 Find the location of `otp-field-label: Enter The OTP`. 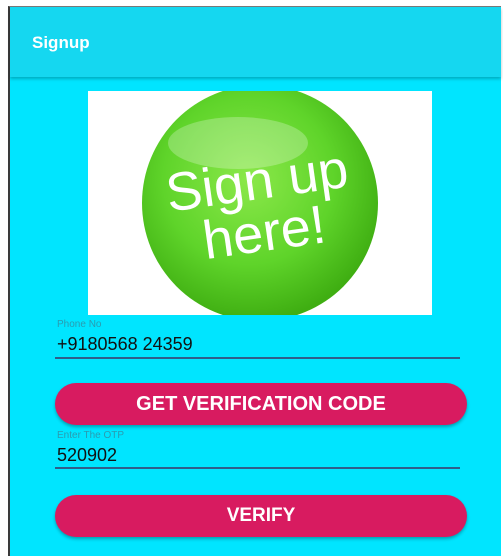

otp-field-label: Enter The OTP is located at coordinates (91, 435).